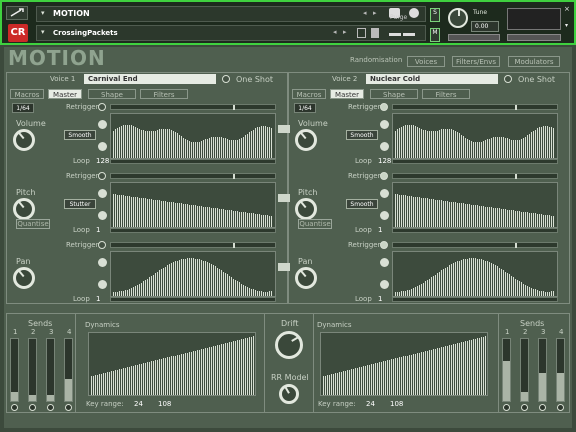 This screenshot has height=432, width=576. Describe the element at coordinates (231, 33) in the screenshot. I see `snapshot-bar: ▾ CrossingPackets ◂ ▸` at that location.